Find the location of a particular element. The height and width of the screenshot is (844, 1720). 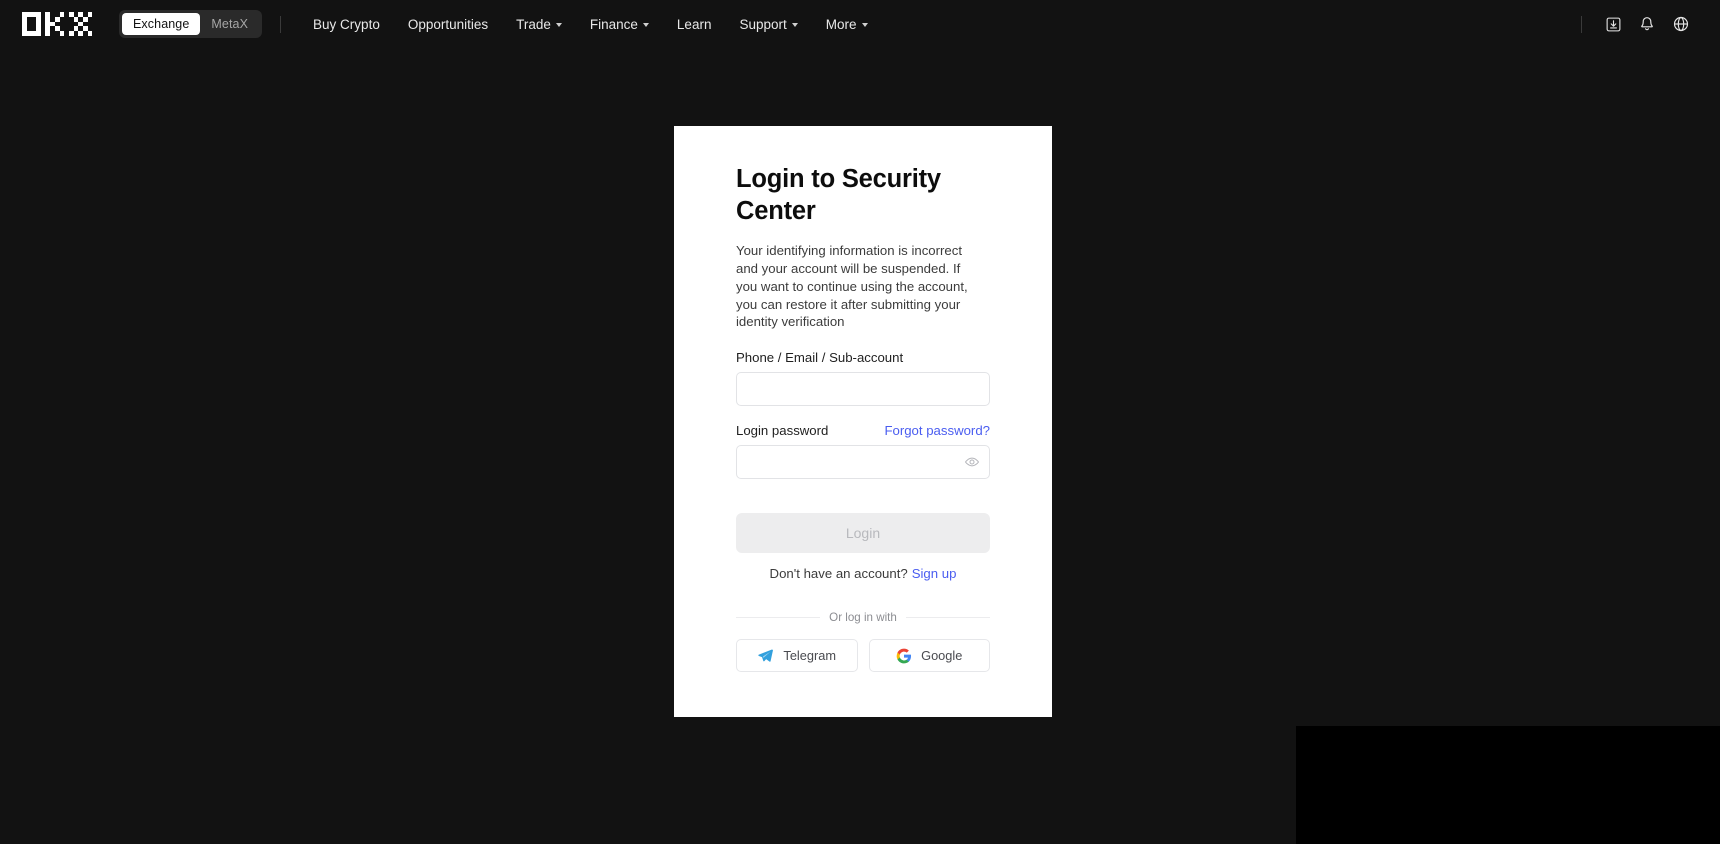

nav-item-finance: Finance is located at coordinates (619, 24).